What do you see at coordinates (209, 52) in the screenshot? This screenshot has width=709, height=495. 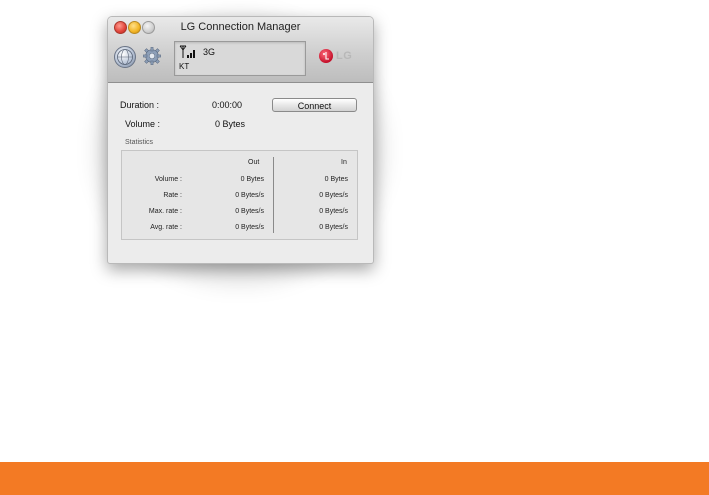 I see `network-type: 3G` at bounding box center [209, 52].